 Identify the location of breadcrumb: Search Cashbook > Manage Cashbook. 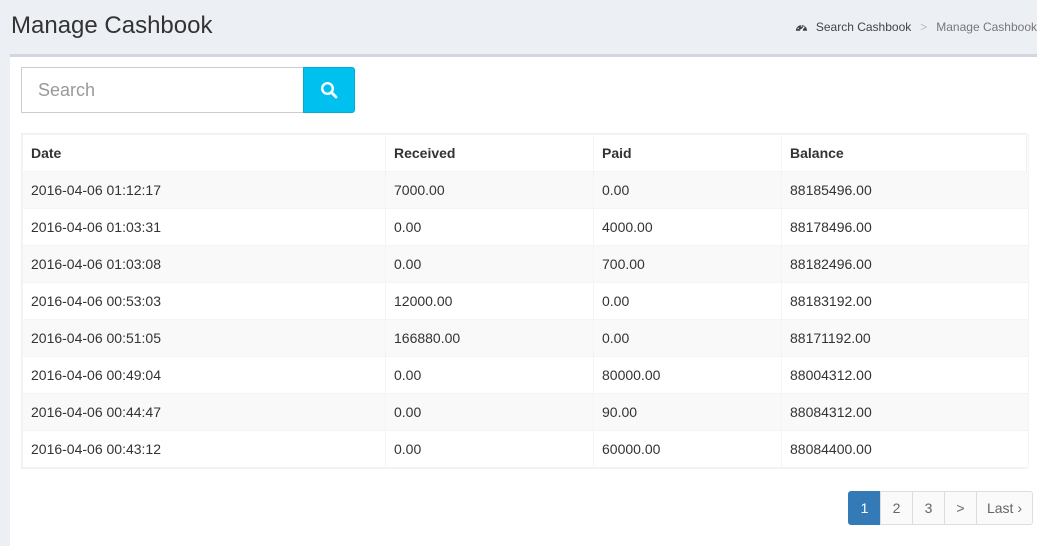
(916, 27).